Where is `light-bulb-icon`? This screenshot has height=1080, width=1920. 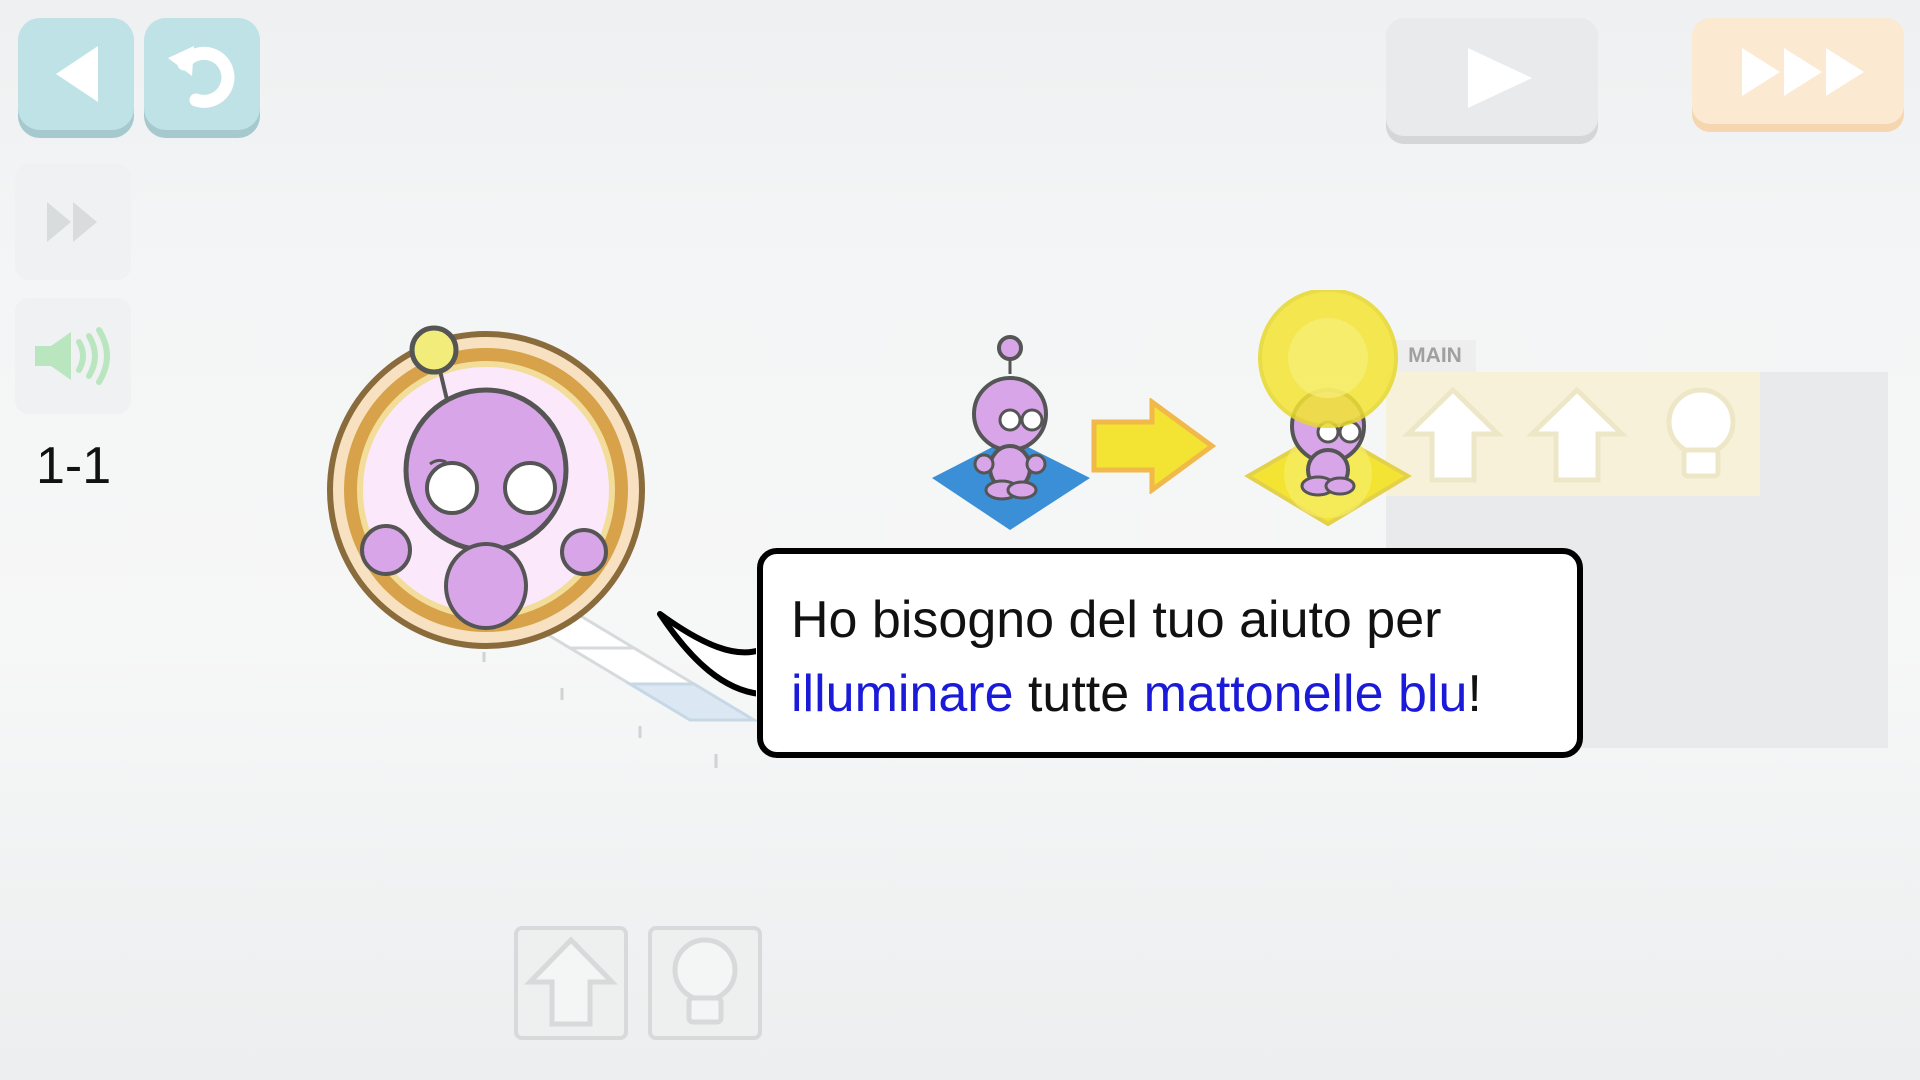
light-bulb-icon is located at coordinates (705, 981).